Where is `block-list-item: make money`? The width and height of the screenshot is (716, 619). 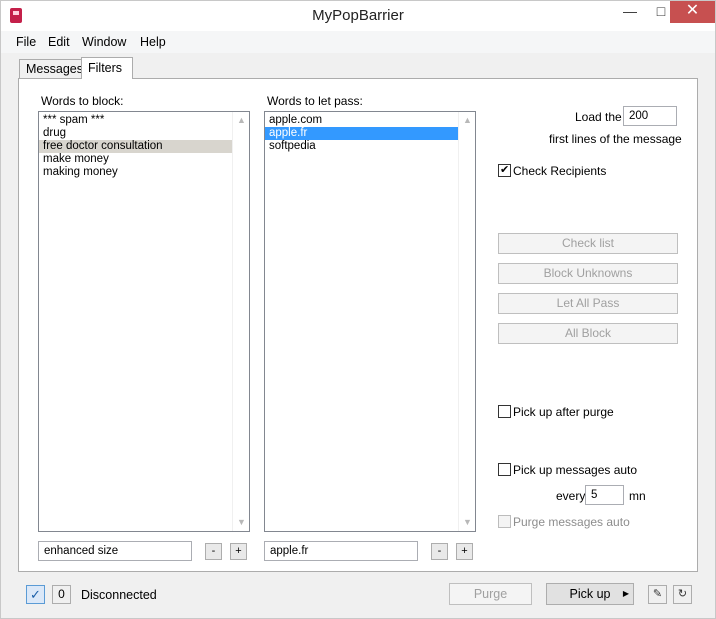 block-list-item: make money is located at coordinates (144, 159).